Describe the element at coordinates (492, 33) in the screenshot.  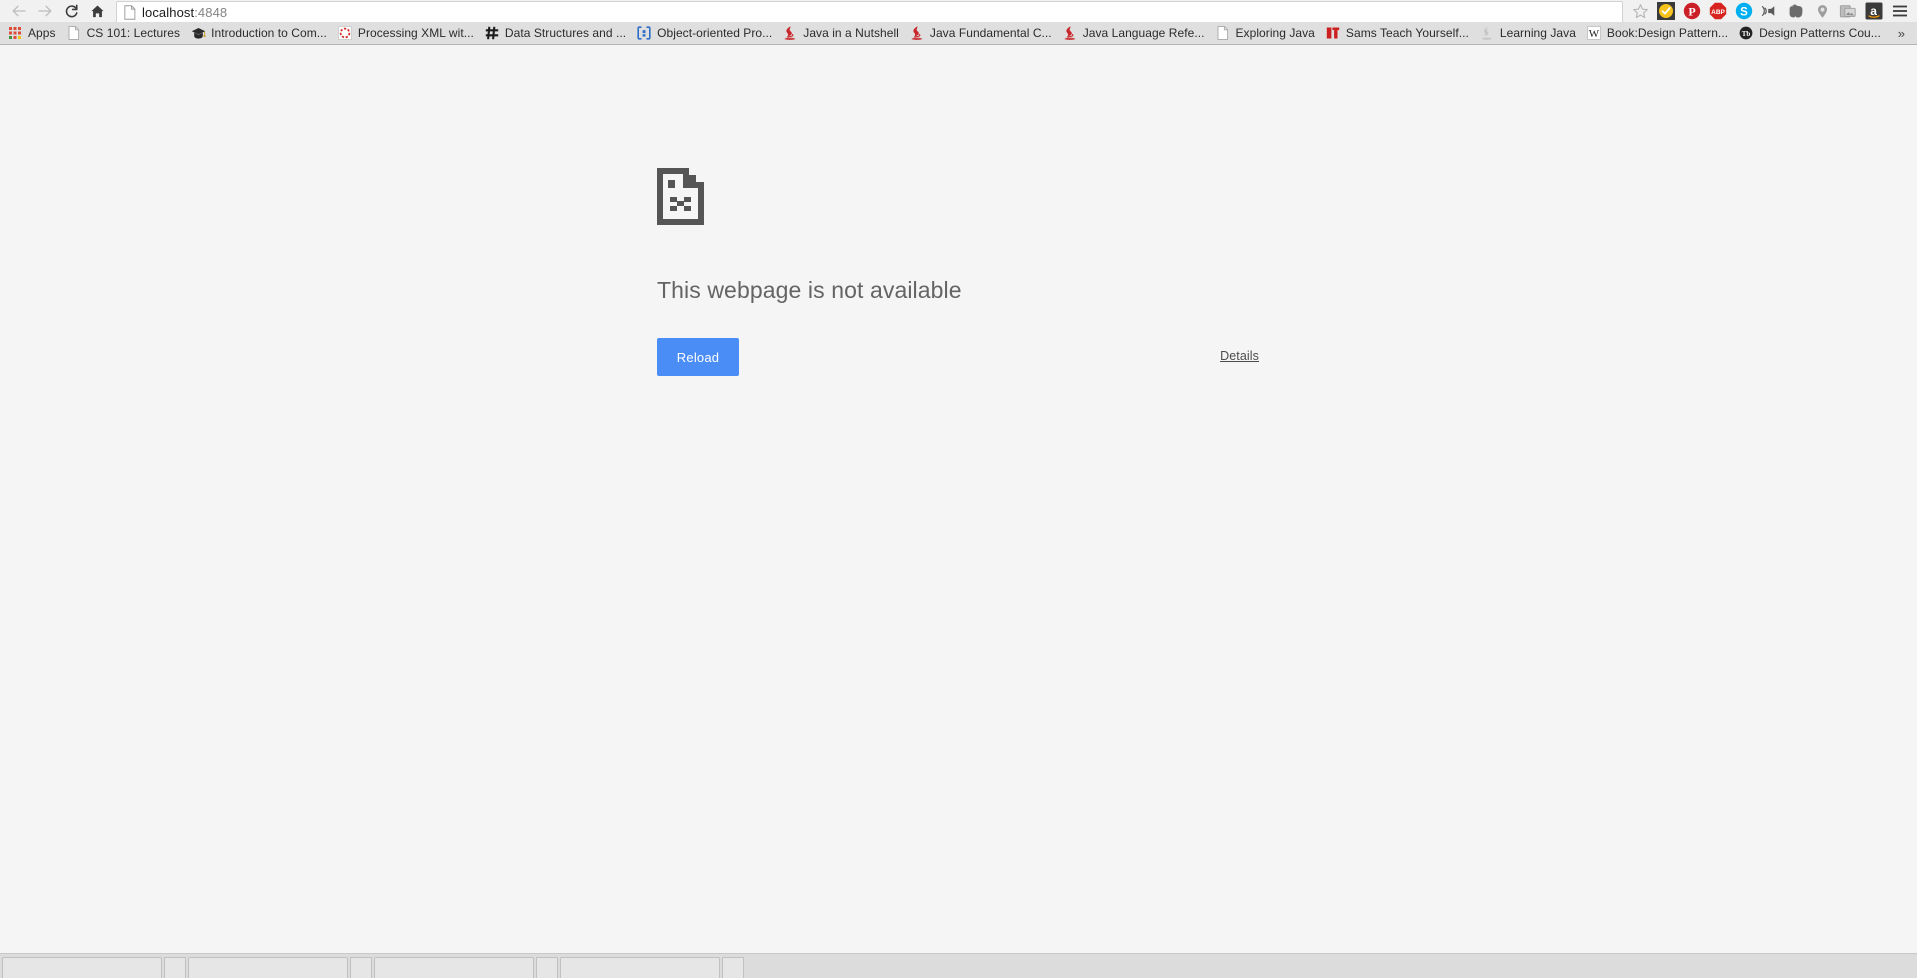
I see `hash-favicon-icon` at that location.